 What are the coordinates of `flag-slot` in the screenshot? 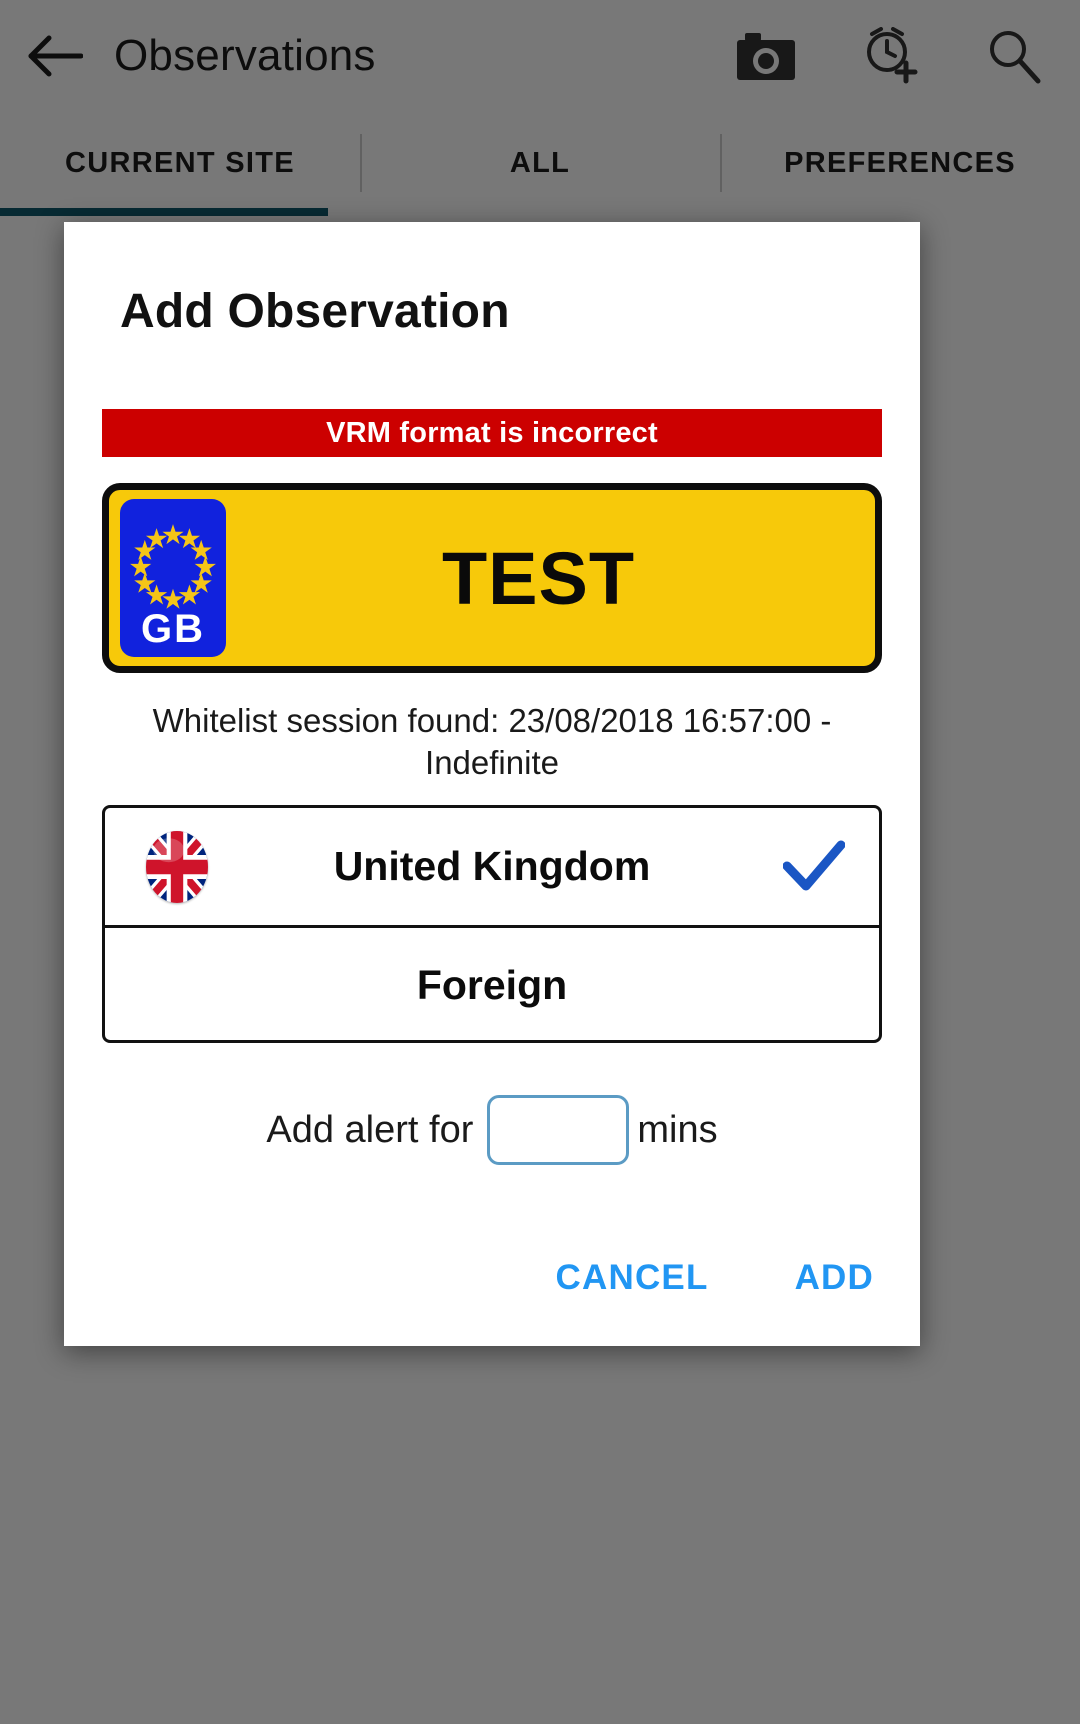 It's located at (177, 866).